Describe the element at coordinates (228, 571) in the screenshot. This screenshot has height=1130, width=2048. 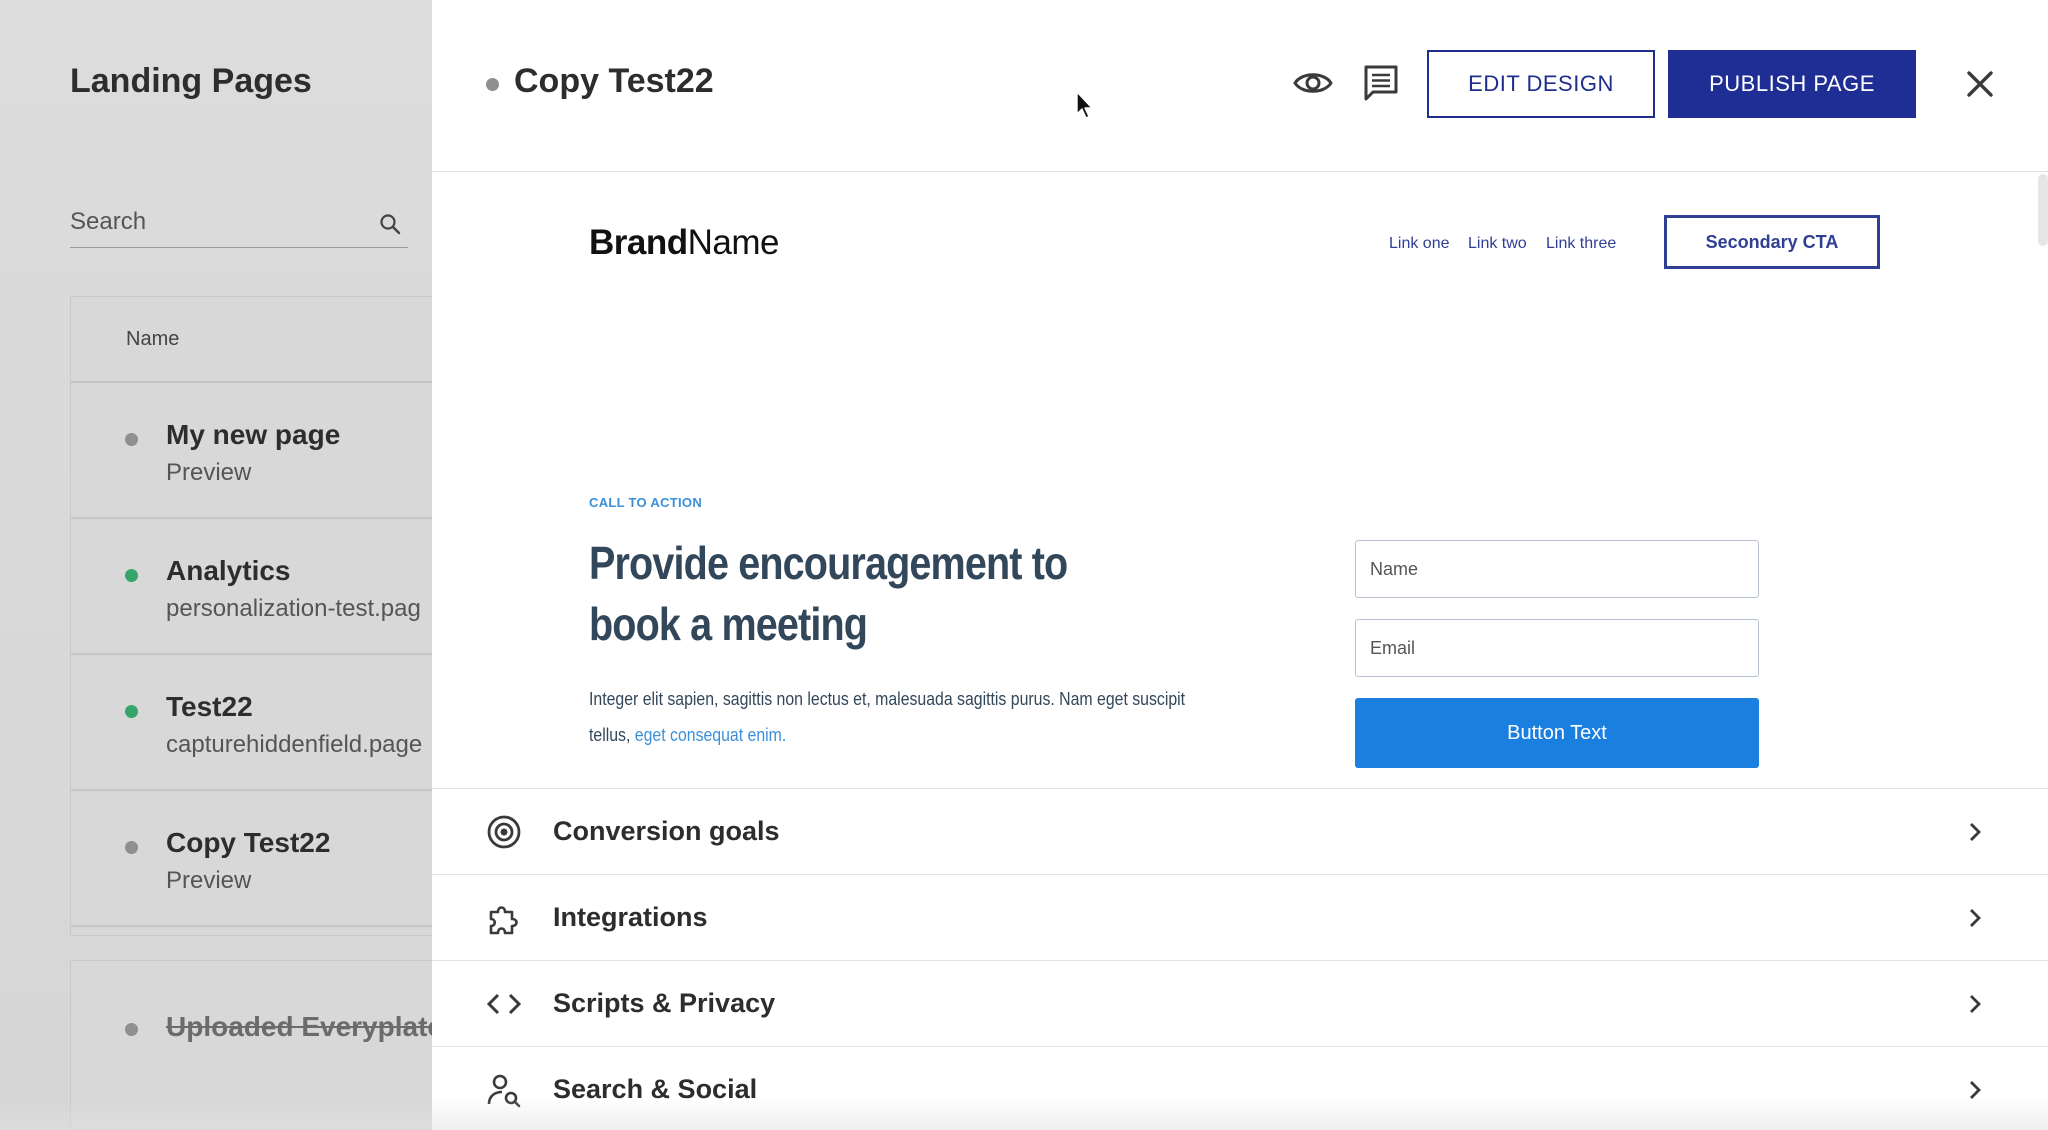
I see `page-name: Analytics` at that location.